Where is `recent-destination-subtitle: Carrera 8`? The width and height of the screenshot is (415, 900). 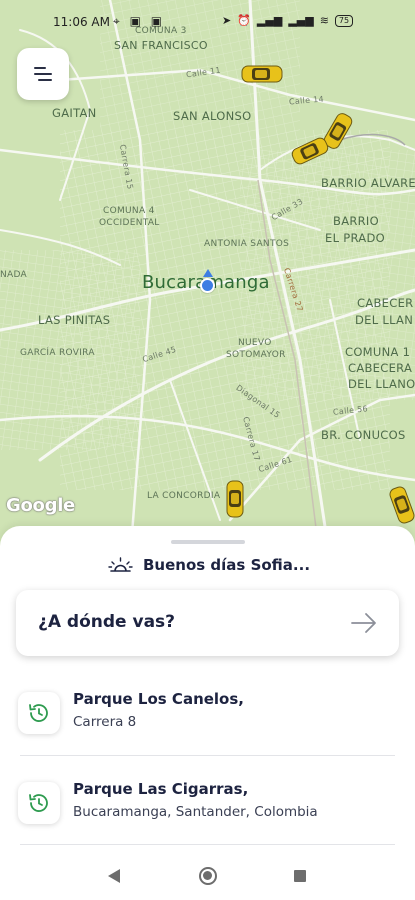
recent-destination-subtitle: Carrera 8 is located at coordinates (105, 722).